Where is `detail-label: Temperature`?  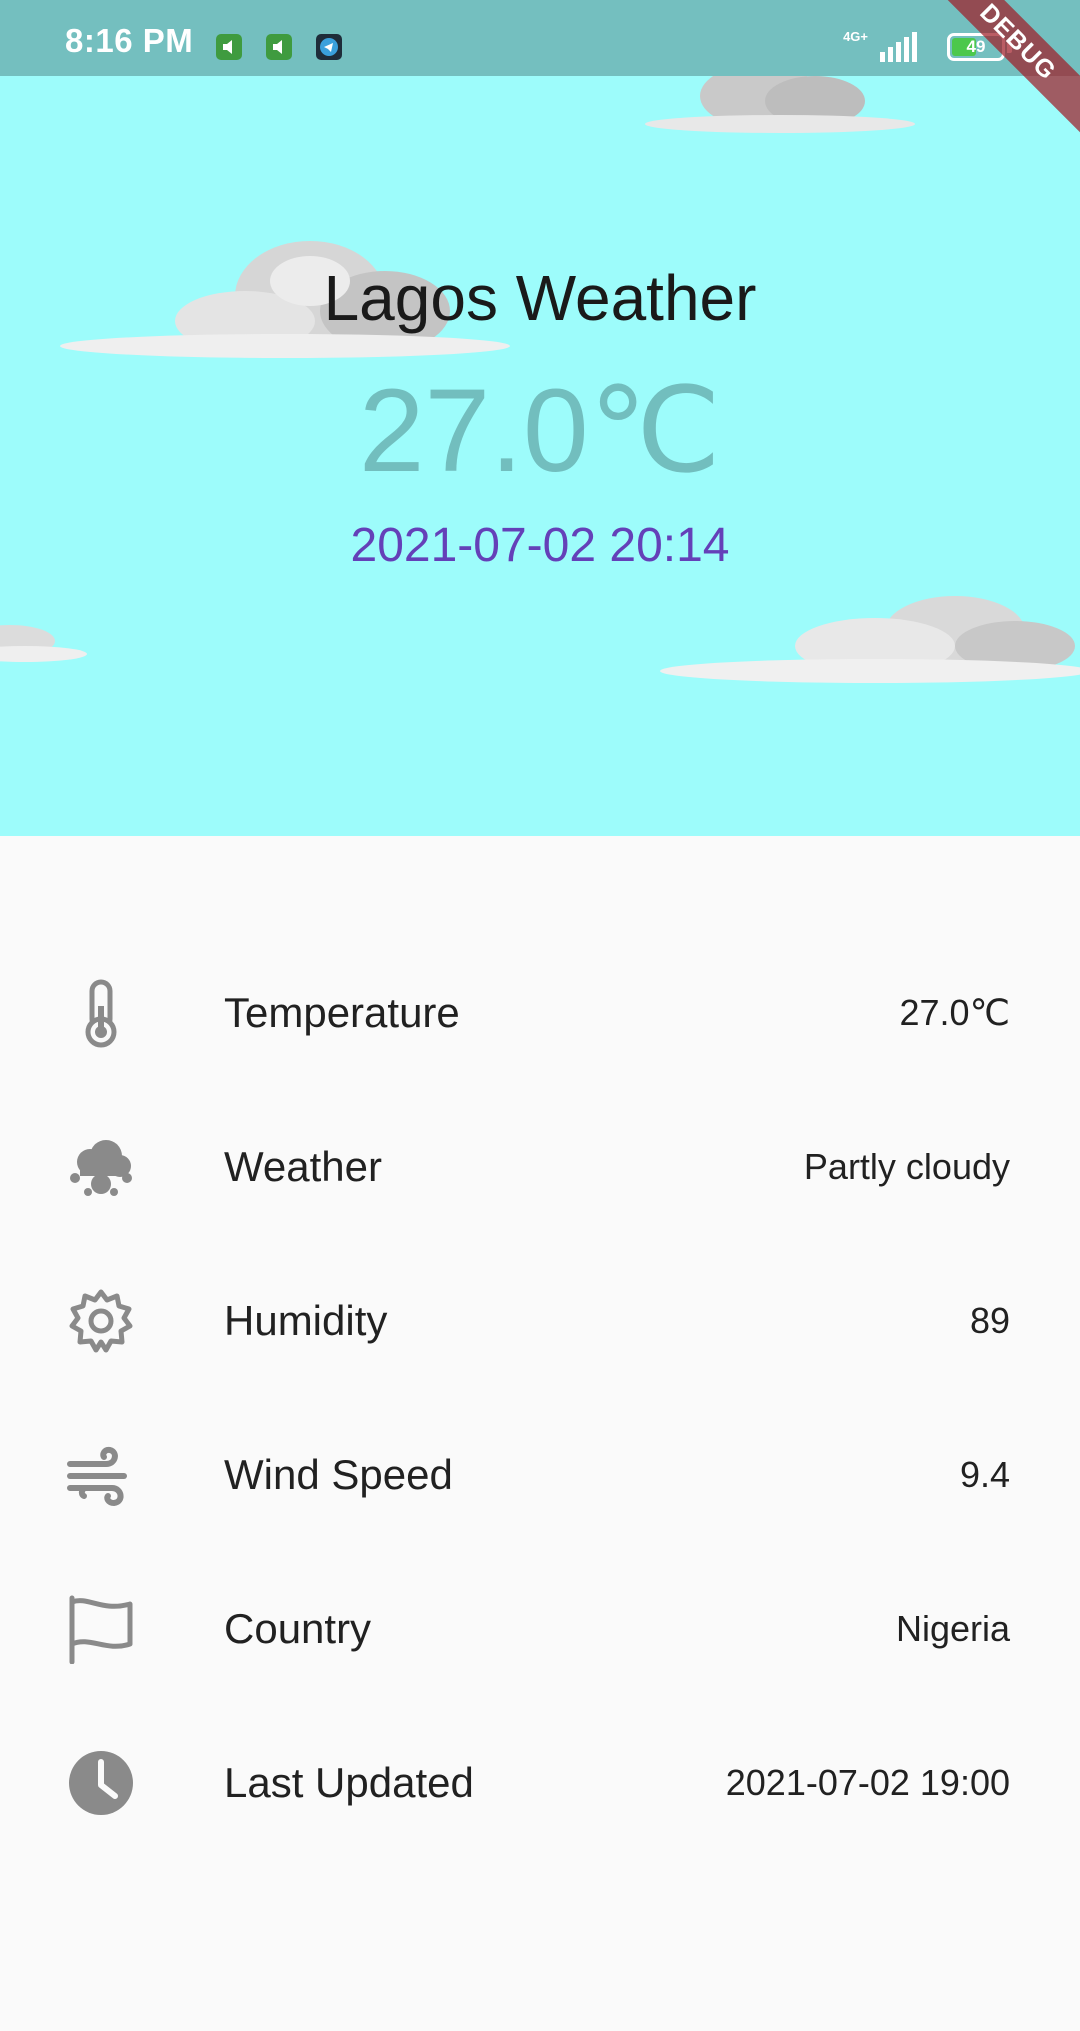
detail-label: Temperature is located at coordinates (342, 1012).